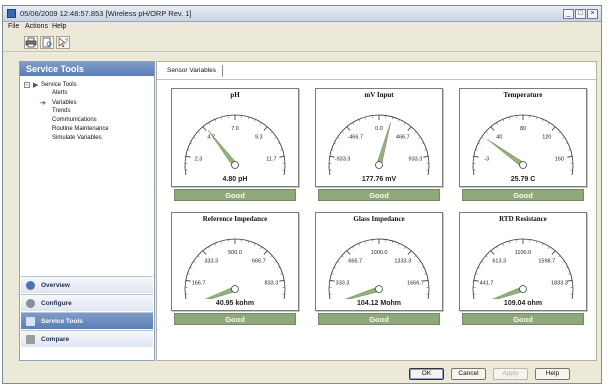  Describe the element at coordinates (487, 284) in the screenshot. I see `gauge-tick-label: 441.7` at that location.